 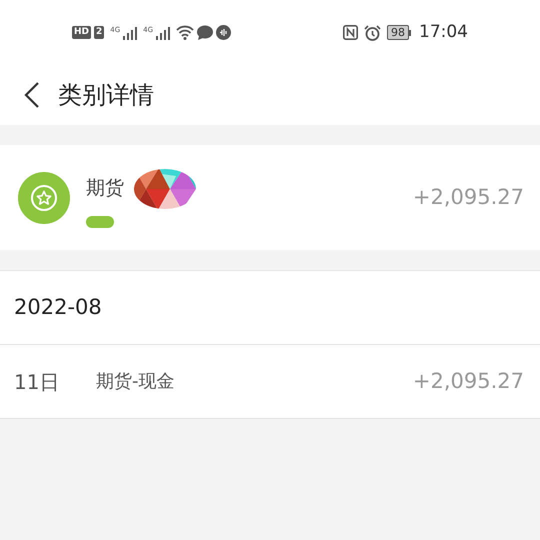 What do you see at coordinates (55, 381) in the screenshot?
I see `entry-day: 11日` at bounding box center [55, 381].